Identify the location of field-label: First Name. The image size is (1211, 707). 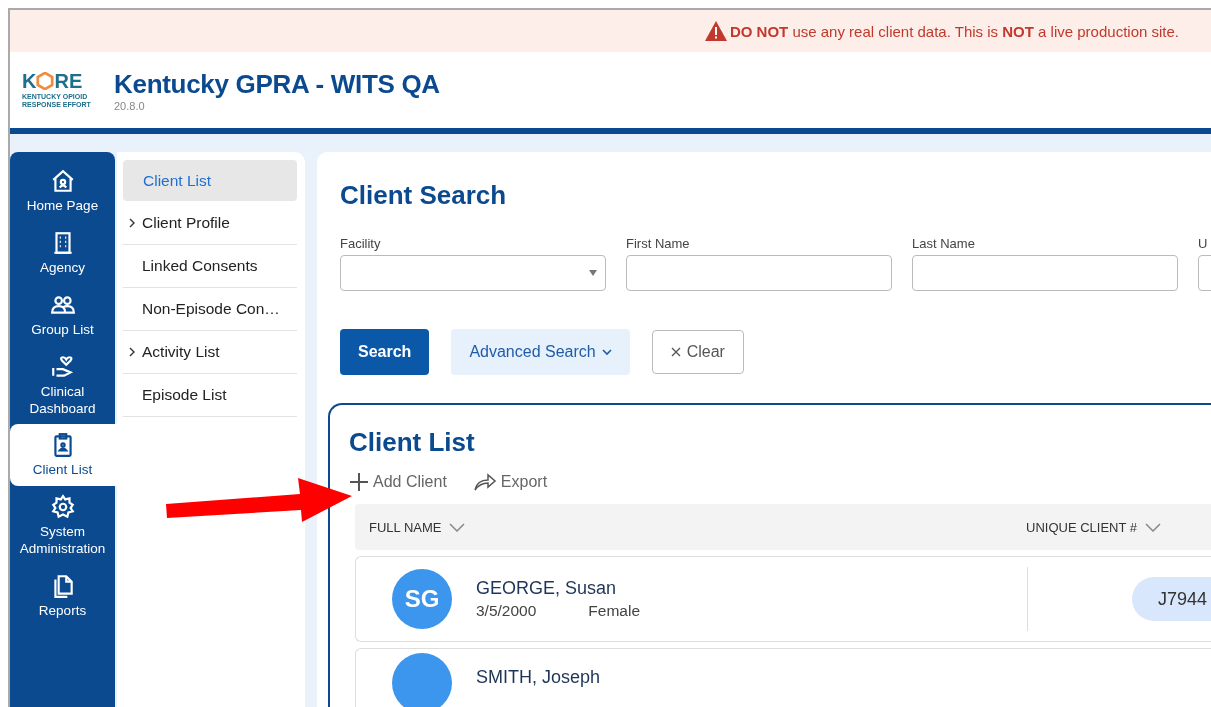
(658, 243).